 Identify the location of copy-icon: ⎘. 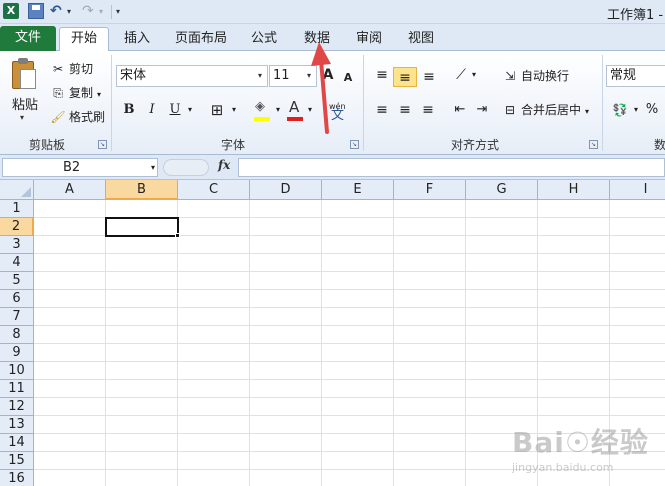
(58, 93).